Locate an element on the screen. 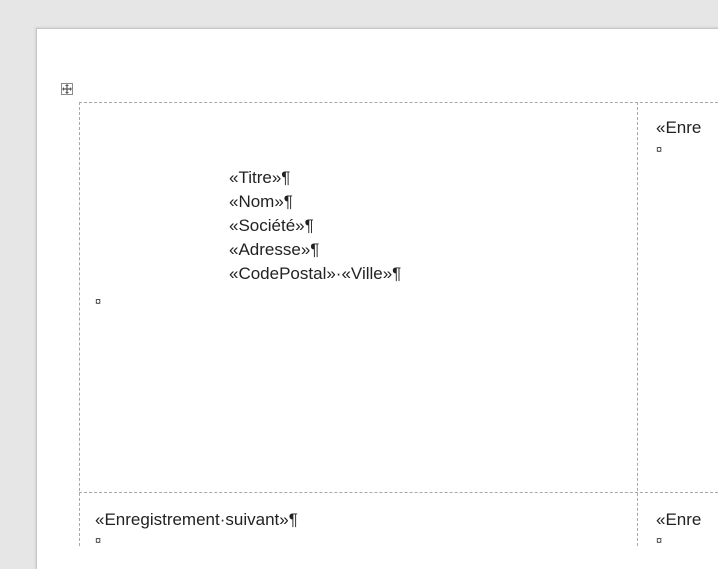 The height and width of the screenshot is (569, 718). table-left-border is located at coordinates (79, 324).